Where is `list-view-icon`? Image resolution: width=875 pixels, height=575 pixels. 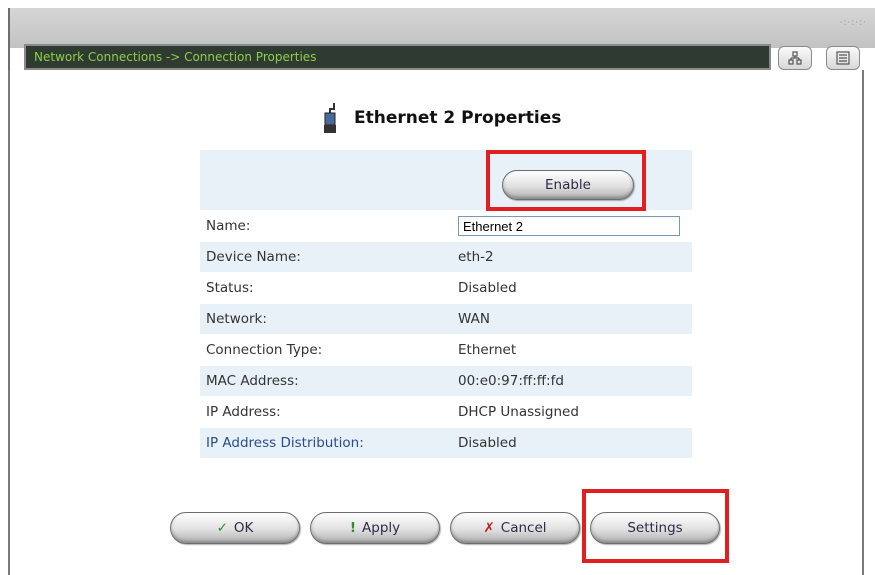
list-view-icon is located at coordinates (843, 58).